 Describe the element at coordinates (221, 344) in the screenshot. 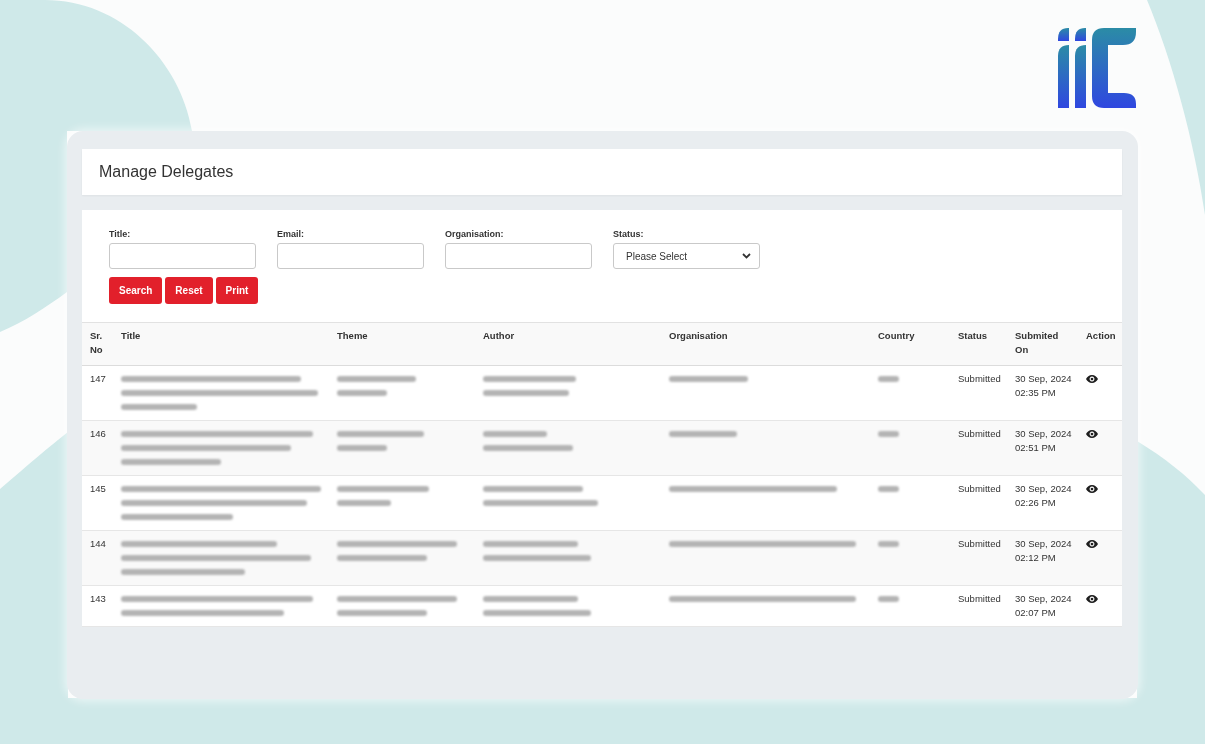

I see `column-header: Title` at that location.